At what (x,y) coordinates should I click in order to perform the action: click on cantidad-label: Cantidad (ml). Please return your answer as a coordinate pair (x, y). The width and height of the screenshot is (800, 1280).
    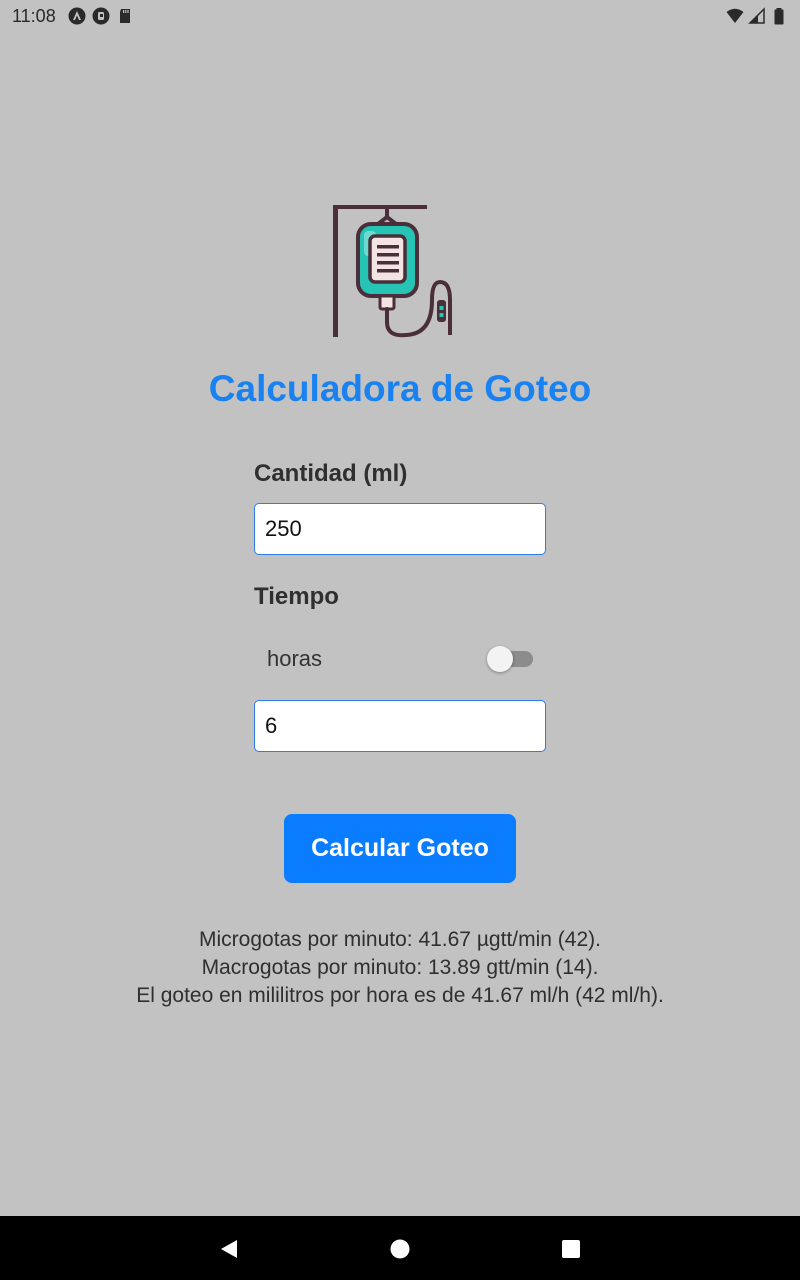
    Looking at the image, I should click on (331, 473).